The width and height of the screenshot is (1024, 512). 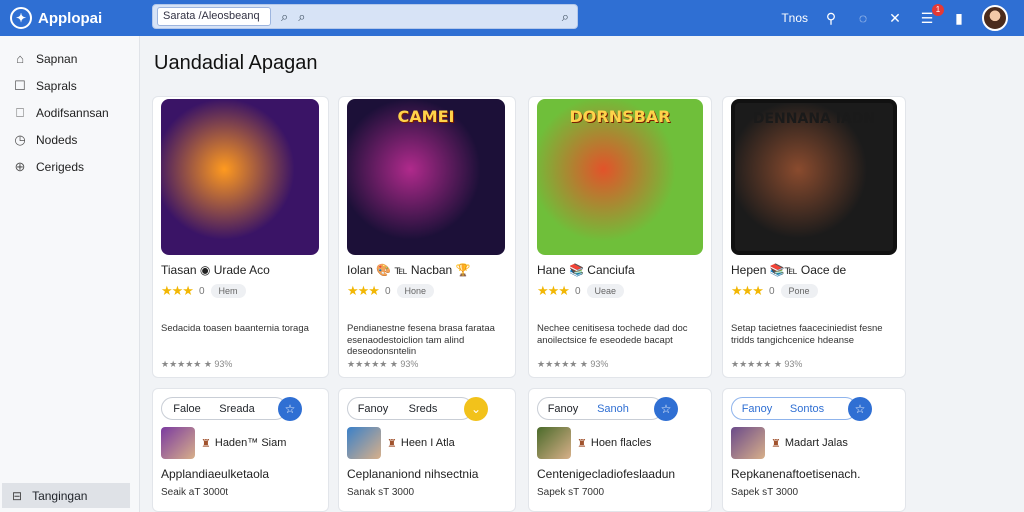 What do you see at coordinates (187, 409) in the screenshot?
I see `segment-option: Faloe` at bounding box center [187, 409].